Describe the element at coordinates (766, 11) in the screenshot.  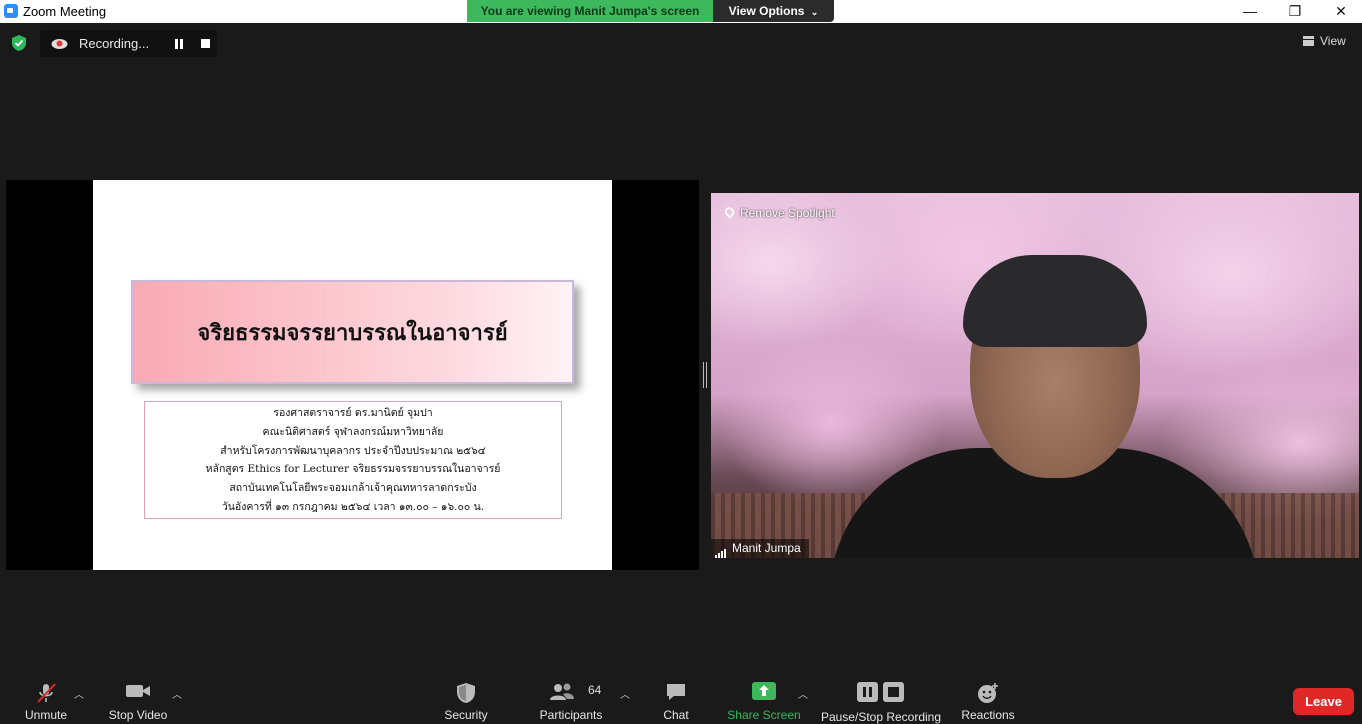
I see `view-options-label: View Options` at that location.